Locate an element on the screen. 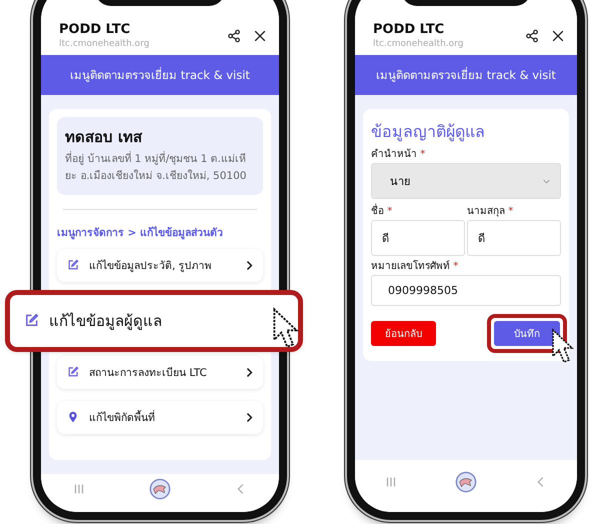 This screenshot has width=601, height=524. menu-item: สถานะการลงทะเบียน LTC is located at coordinates (160, 372).